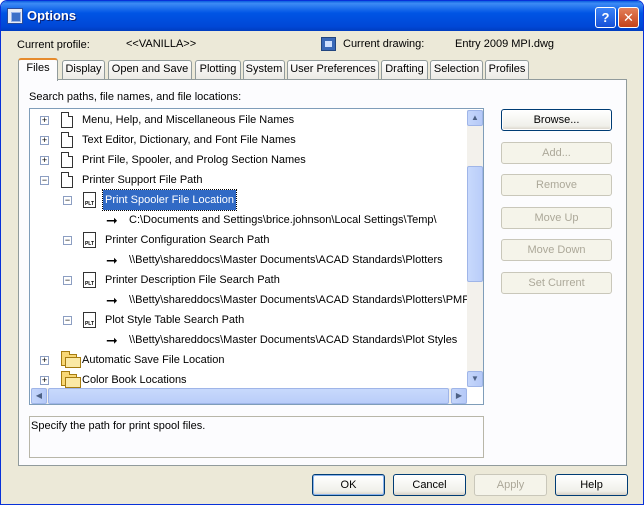 The height and width of the screenshot is (505, 644). I want to click on scroll-down-button: ▼, so click(475, 379).